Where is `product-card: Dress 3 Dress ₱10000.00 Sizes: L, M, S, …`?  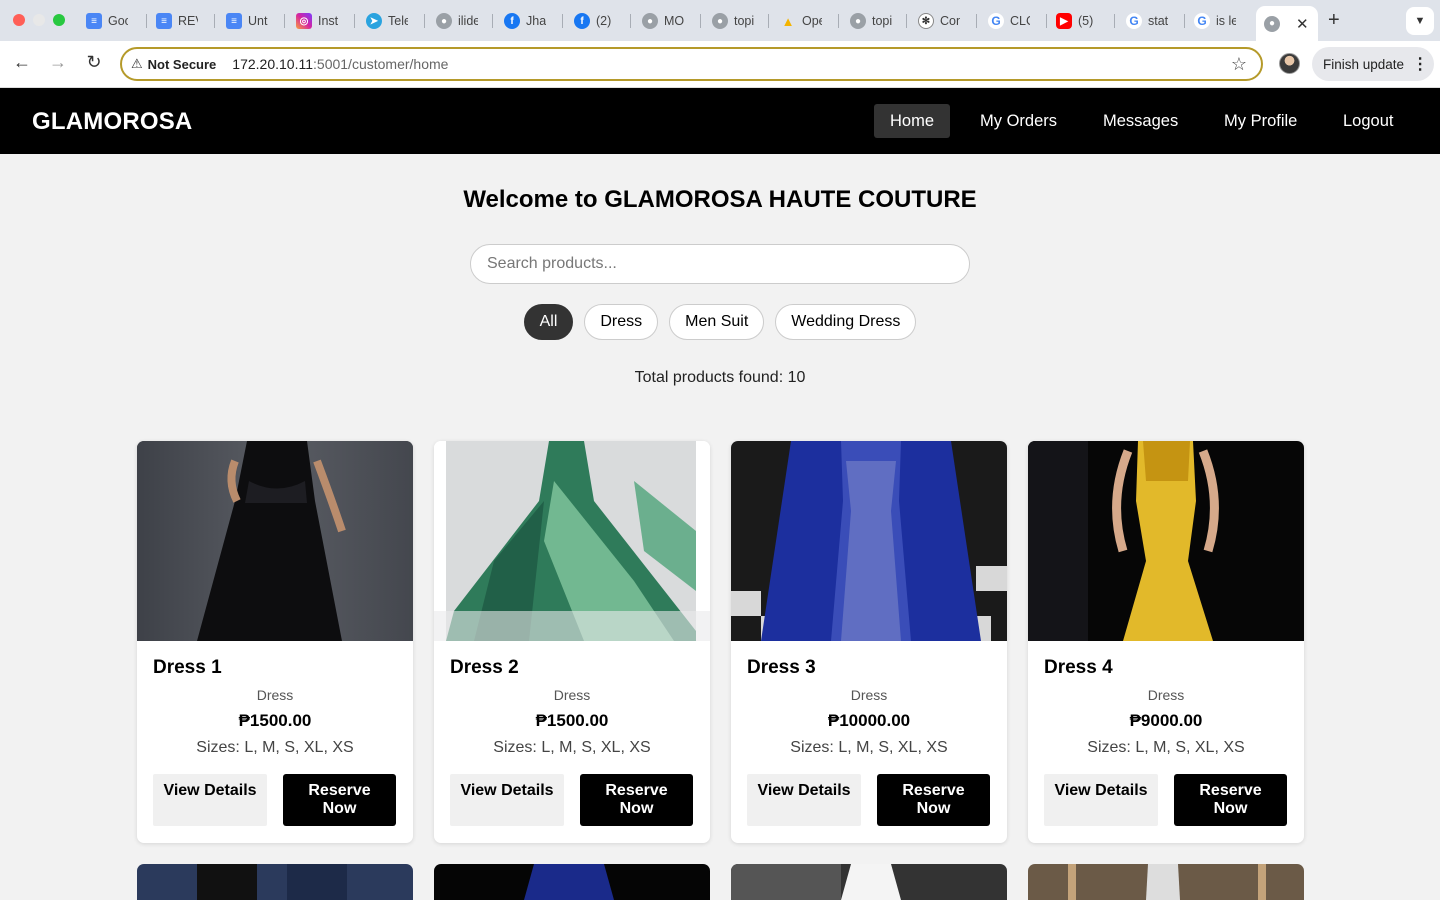
product-card: Dress 3 Dress ₱10000.00 Sizes: L, M, S, … is located at coordinates (869, 642).